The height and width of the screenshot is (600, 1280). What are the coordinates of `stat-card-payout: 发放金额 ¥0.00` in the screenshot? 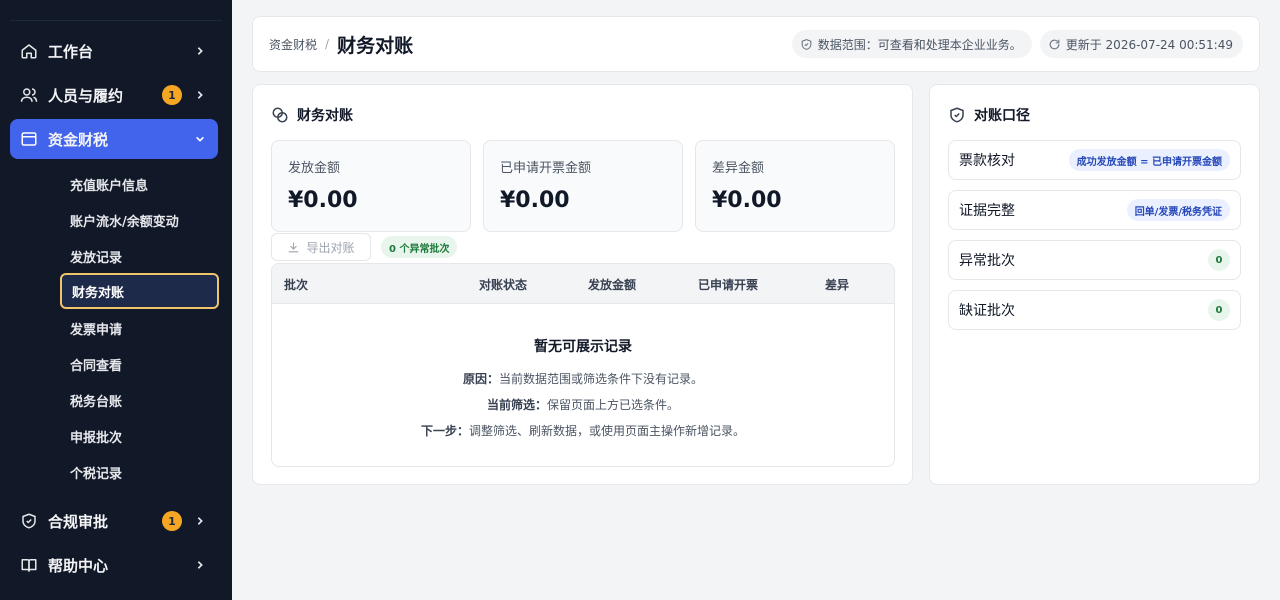 It's located at (371, 186).